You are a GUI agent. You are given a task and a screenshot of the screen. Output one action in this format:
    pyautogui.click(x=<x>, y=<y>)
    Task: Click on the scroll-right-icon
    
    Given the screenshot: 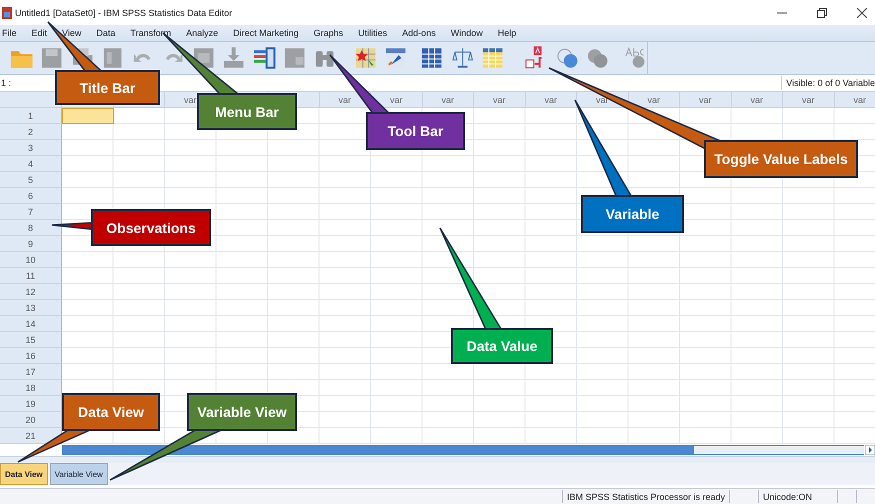 What is the action you would take?
    pyautogui.click(x=870, y=450)
    